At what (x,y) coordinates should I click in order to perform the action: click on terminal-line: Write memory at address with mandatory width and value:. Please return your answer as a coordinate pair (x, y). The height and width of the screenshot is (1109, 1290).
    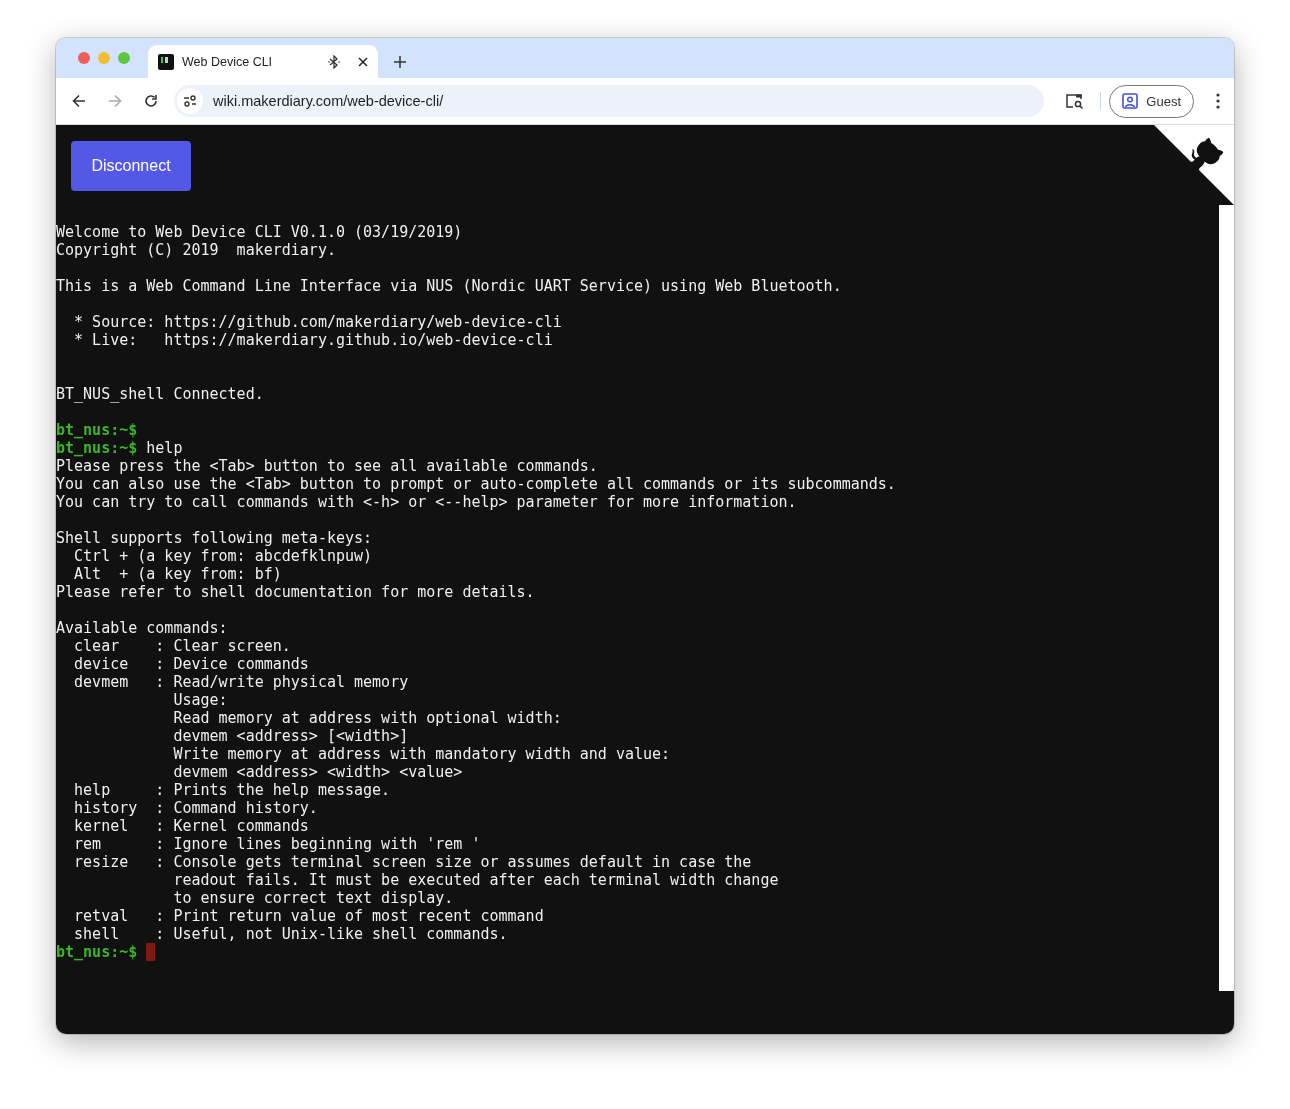
    Looking at the image, I should click on (421, 754).